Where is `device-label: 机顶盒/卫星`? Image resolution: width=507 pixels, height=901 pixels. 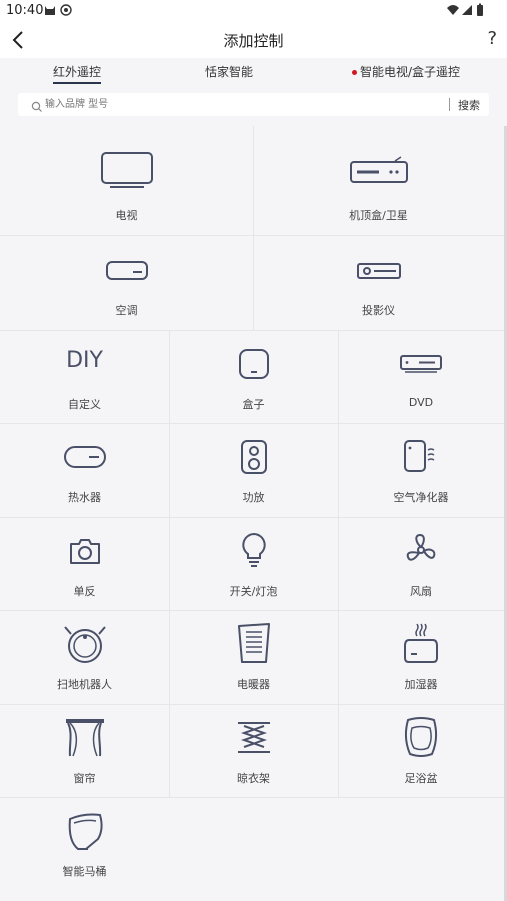 device-label: 机顶盒/卫星 is located at coordinates (378, 215).